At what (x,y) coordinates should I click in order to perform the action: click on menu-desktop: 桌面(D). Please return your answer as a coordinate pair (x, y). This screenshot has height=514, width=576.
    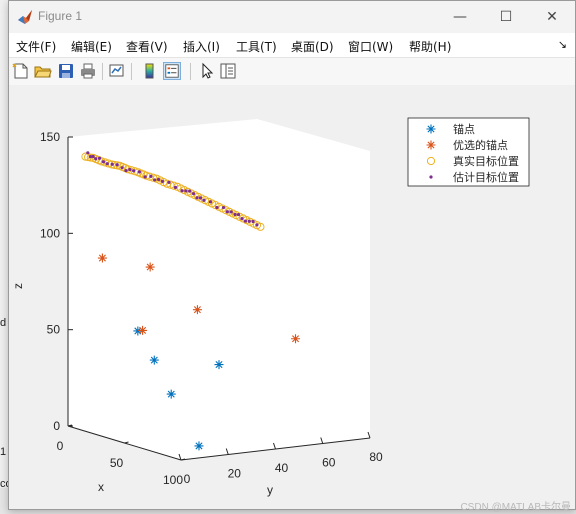
    Looking at the image, I should click on (312, 46).